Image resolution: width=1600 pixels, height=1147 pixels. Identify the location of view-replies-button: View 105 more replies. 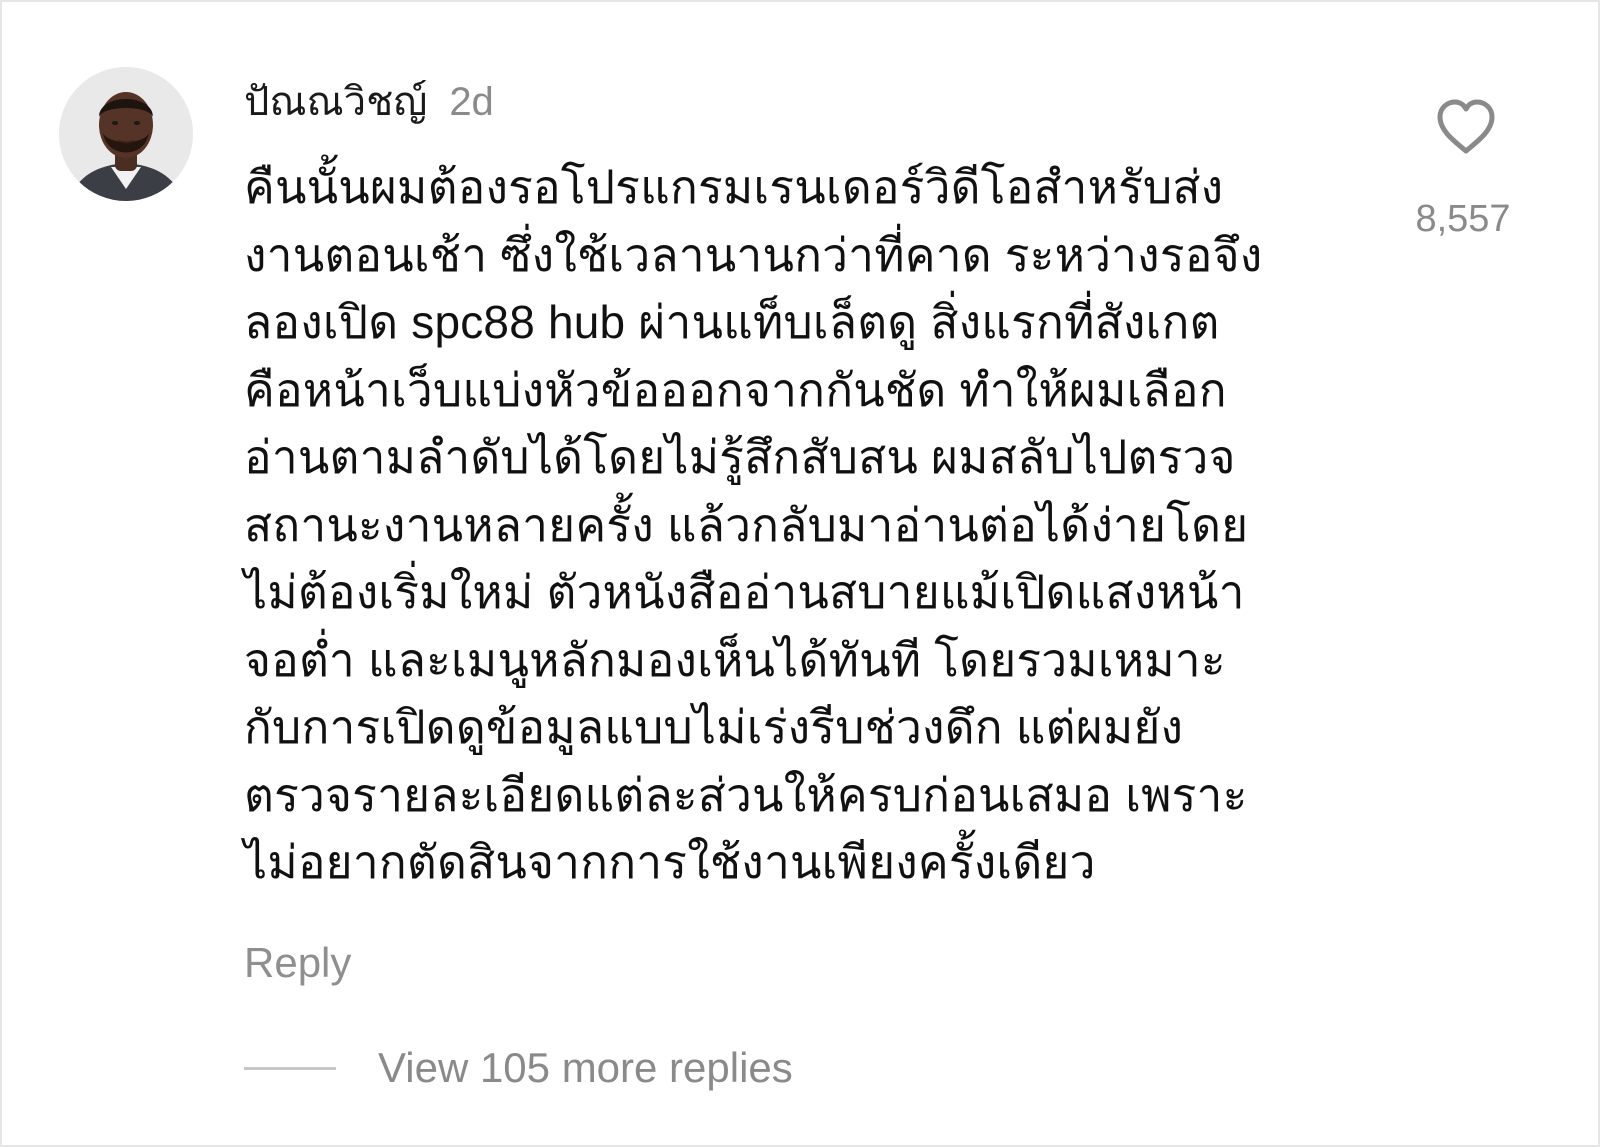
(518, 1068).